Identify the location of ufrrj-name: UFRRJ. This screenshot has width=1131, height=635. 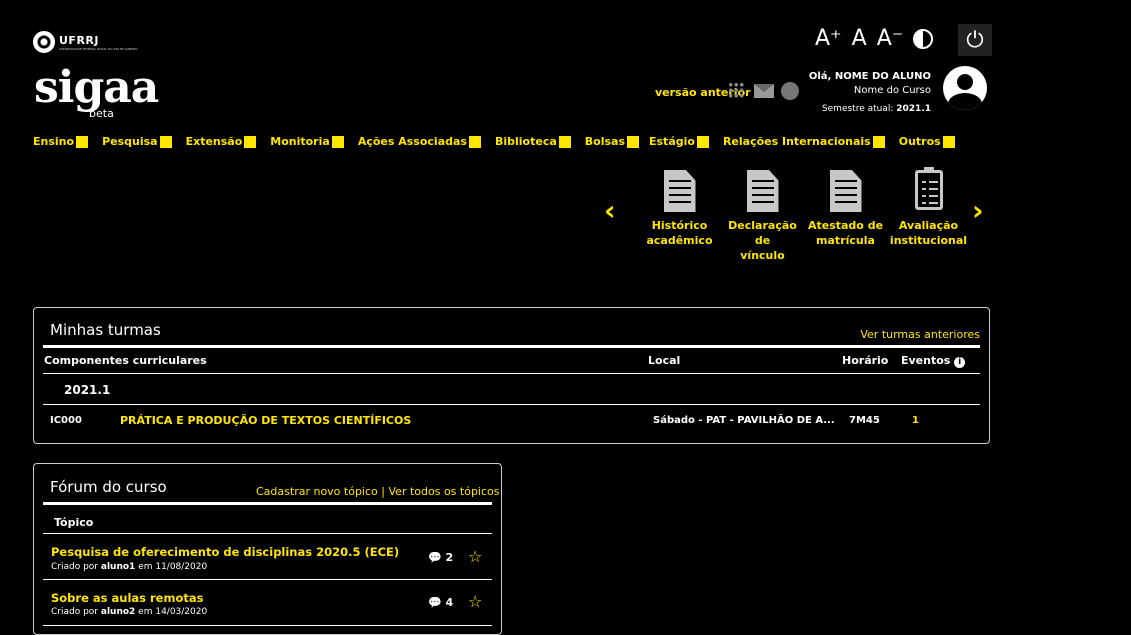
(79, 40).